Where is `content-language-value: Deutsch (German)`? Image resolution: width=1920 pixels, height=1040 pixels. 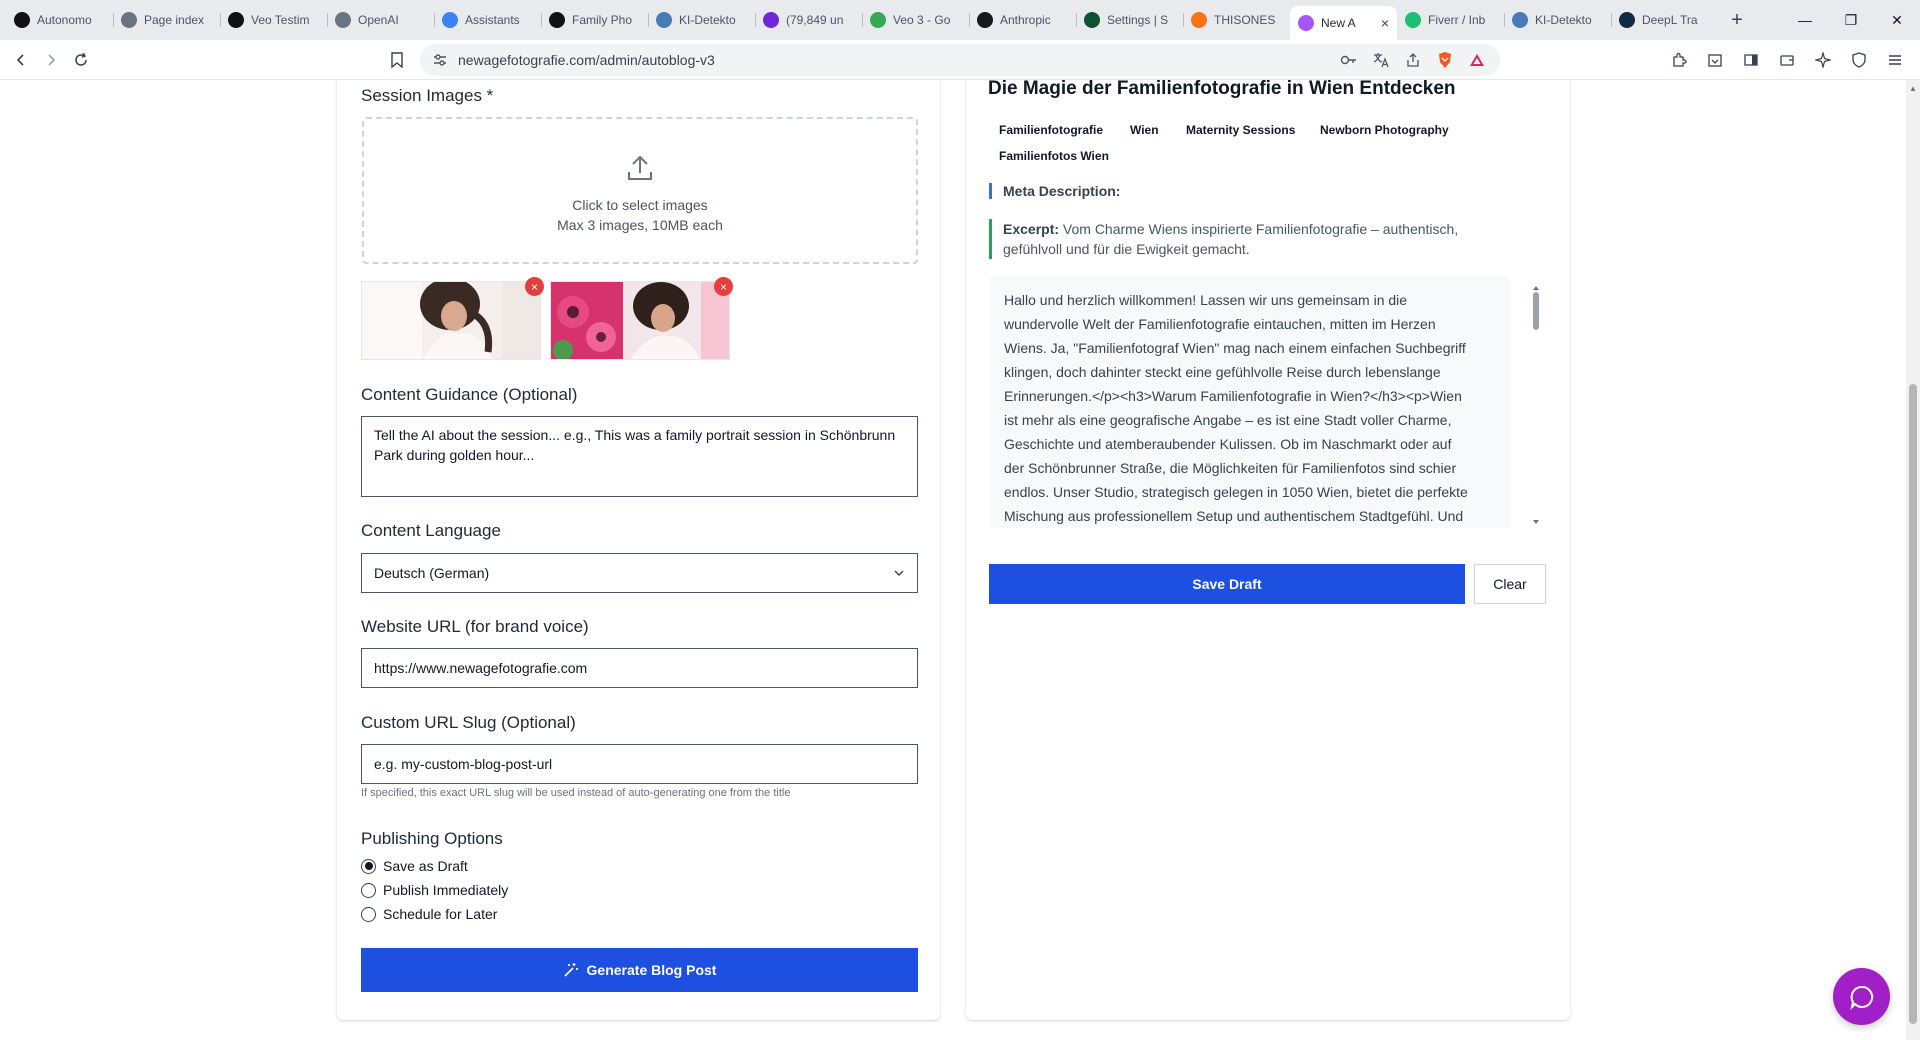 content-language-value: Deutsch (German) is located at coordinates (432, 573).